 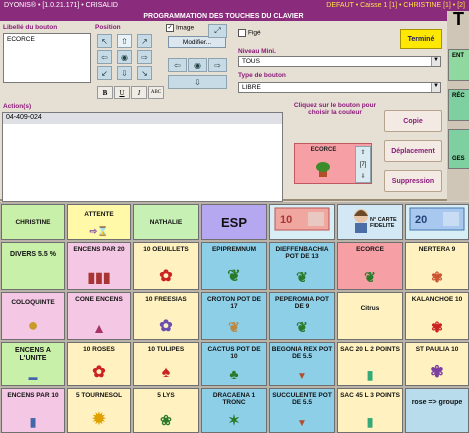 What do you see at coordinates (108, 27) in the screenshot?
I see `position-label: Position` at bounding box center [108, 27].